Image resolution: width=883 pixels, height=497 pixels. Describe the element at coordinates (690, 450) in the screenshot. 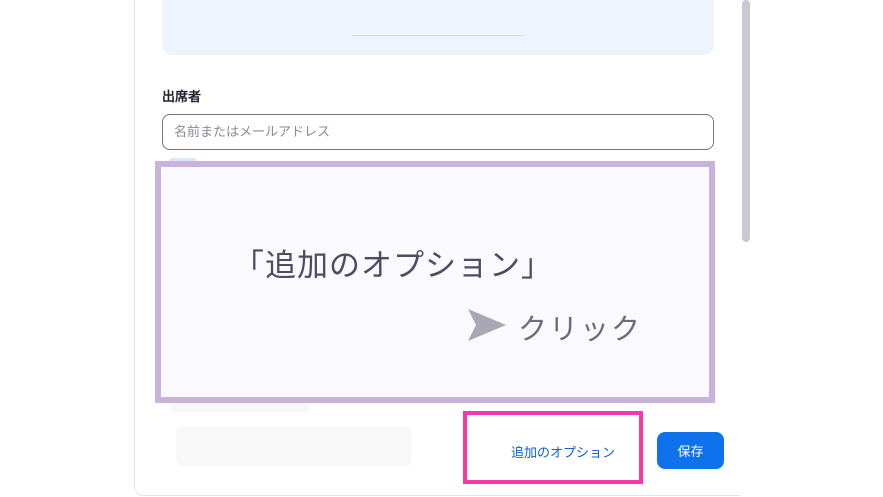

I see `save-button: 保存` at that location.